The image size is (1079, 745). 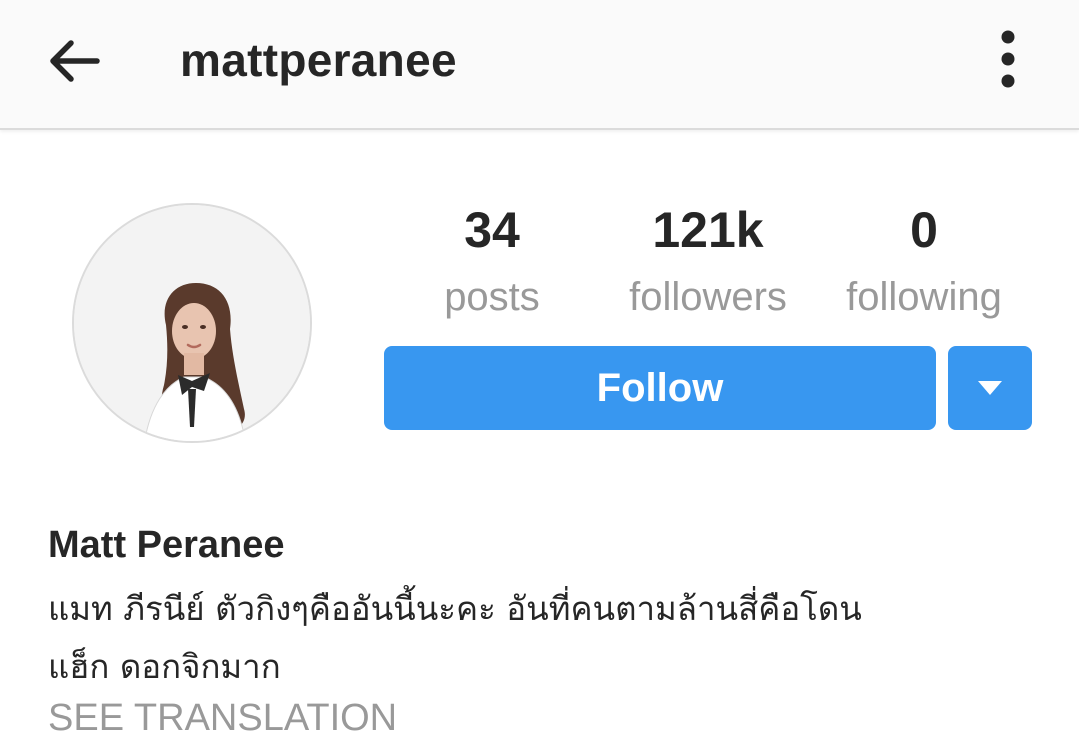 What do you see at coordinates (924, 230) in the screenshot?
I see `stat-following-count: 0` at bounding box center [924, 230].